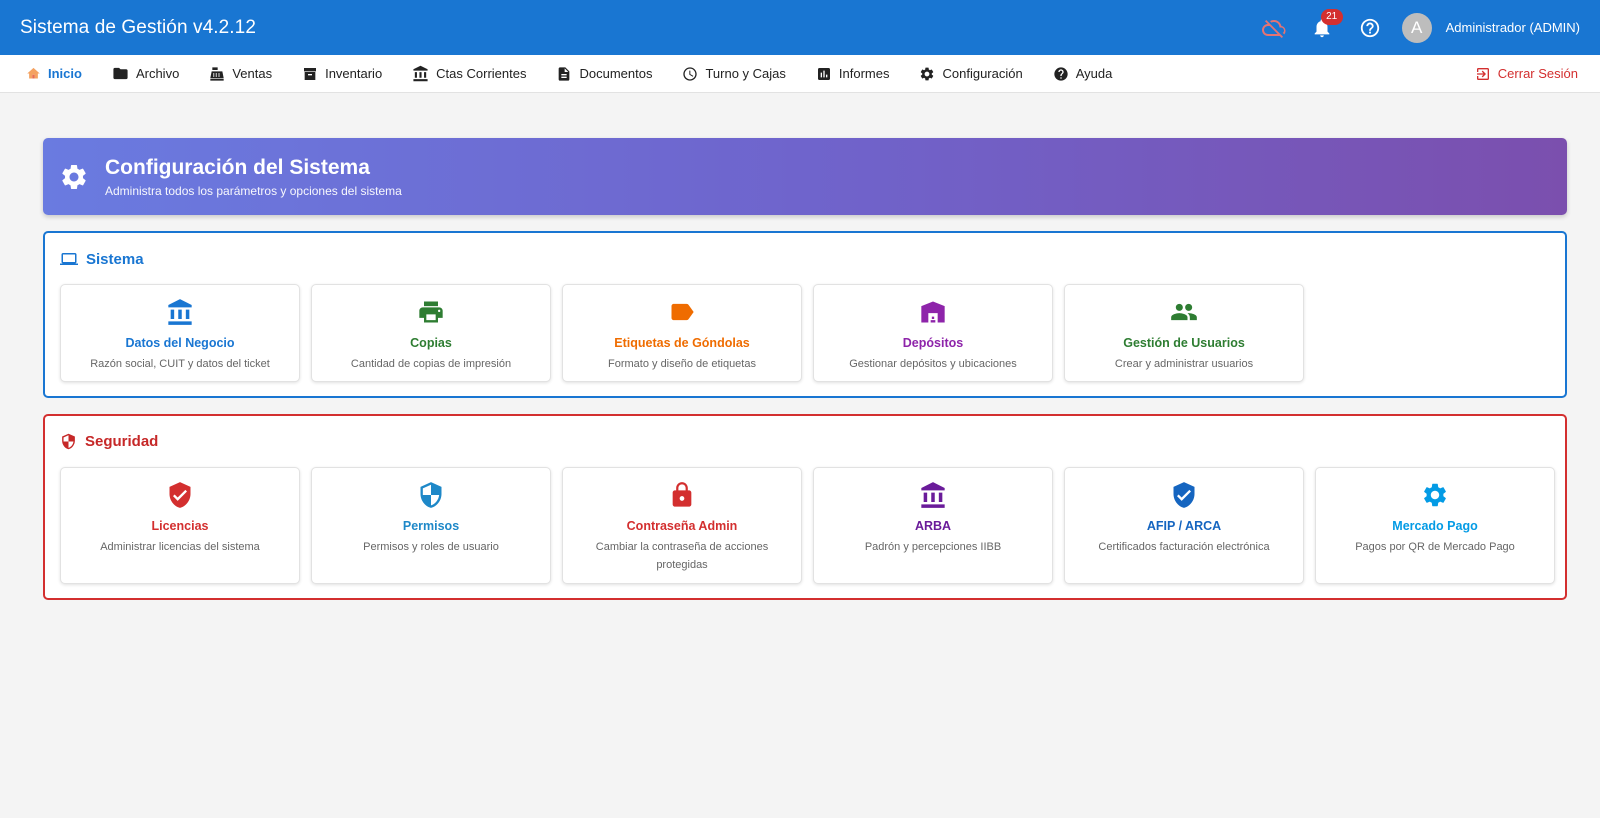 The height and width of the screenshot is (818, 1600). What do you see at coordinates (180, 547) in the screenshot?
I see `card-description: Administrar licencias del sistema` at bounding box center [180, 547].